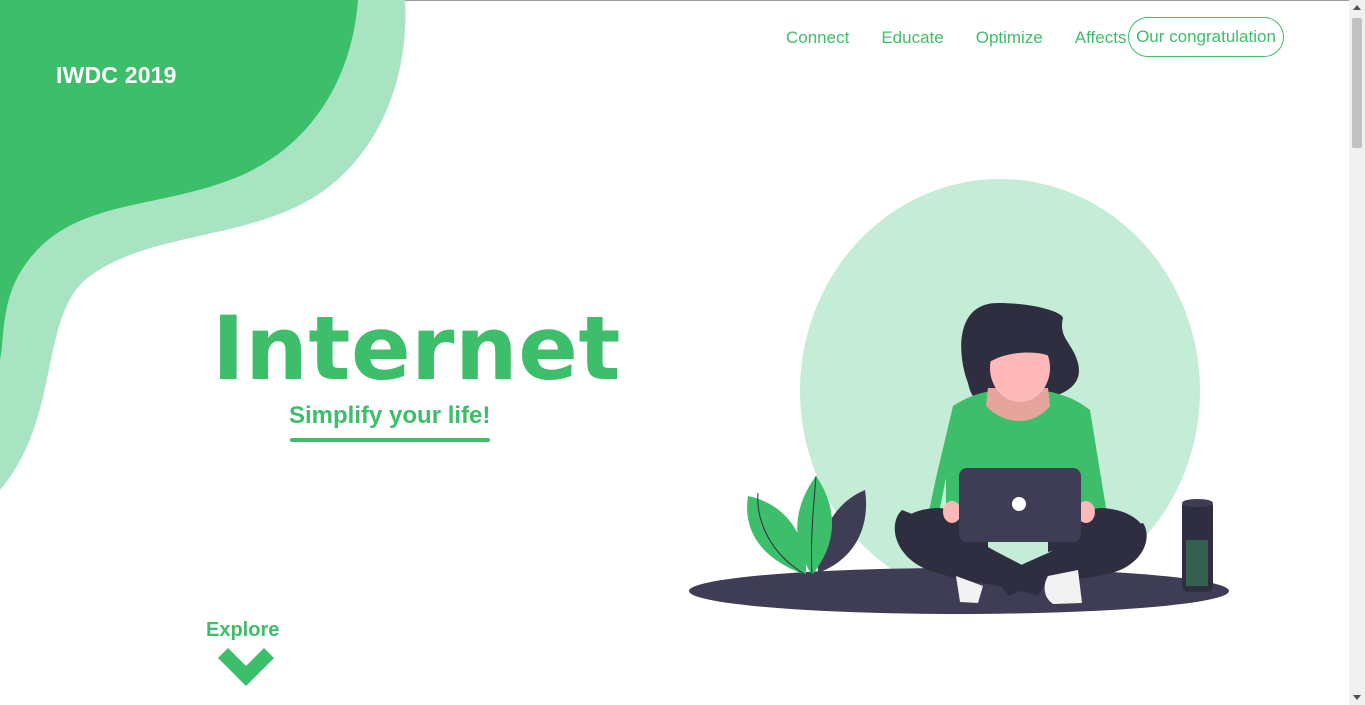 Image resolution: width=1365 pixels, height=705 pixels. I want to click on nav-educate: Educate, so click(912, 38).